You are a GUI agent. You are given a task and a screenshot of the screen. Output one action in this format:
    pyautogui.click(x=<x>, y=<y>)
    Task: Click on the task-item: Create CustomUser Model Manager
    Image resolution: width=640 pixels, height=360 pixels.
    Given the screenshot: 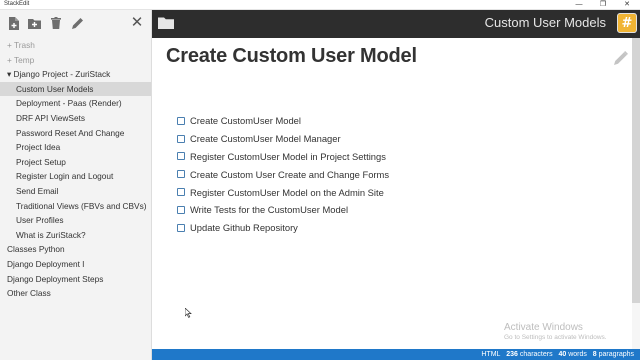 What is the action you would take?
    pyautogui.click(x=283, y=139)
    